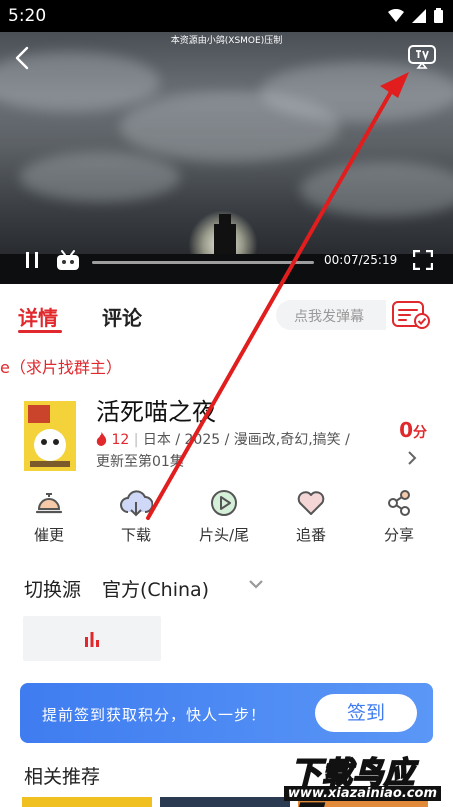  I want to click on status-time: 5:20, so click(27, 16).